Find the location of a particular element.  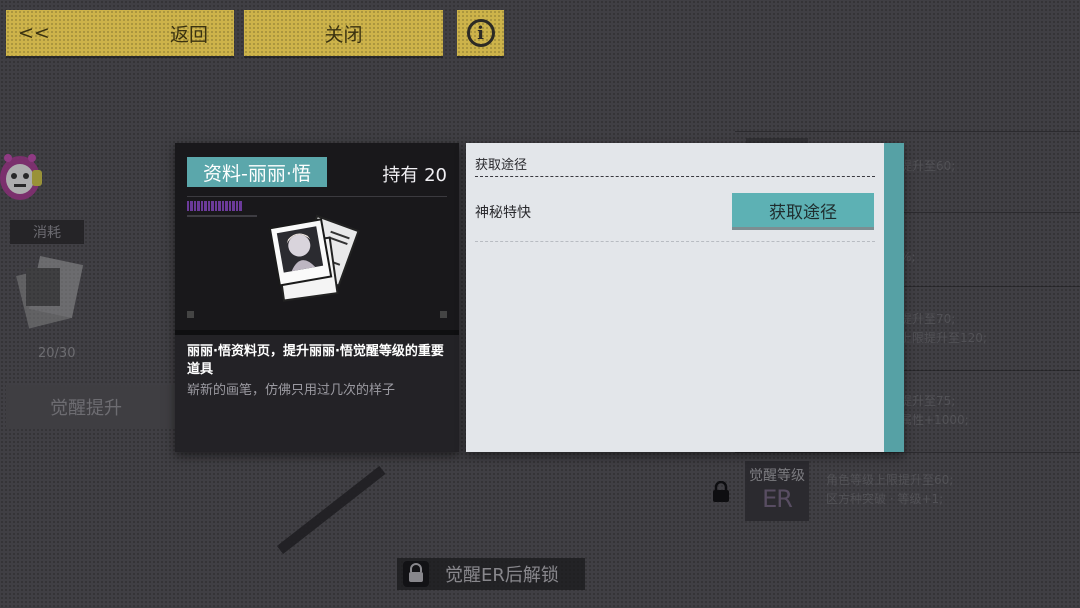

item-description: 丽丽·悟资料页，提升丽丽·悟觉醒等级的重要道具 is located at coordinates (315, 360).